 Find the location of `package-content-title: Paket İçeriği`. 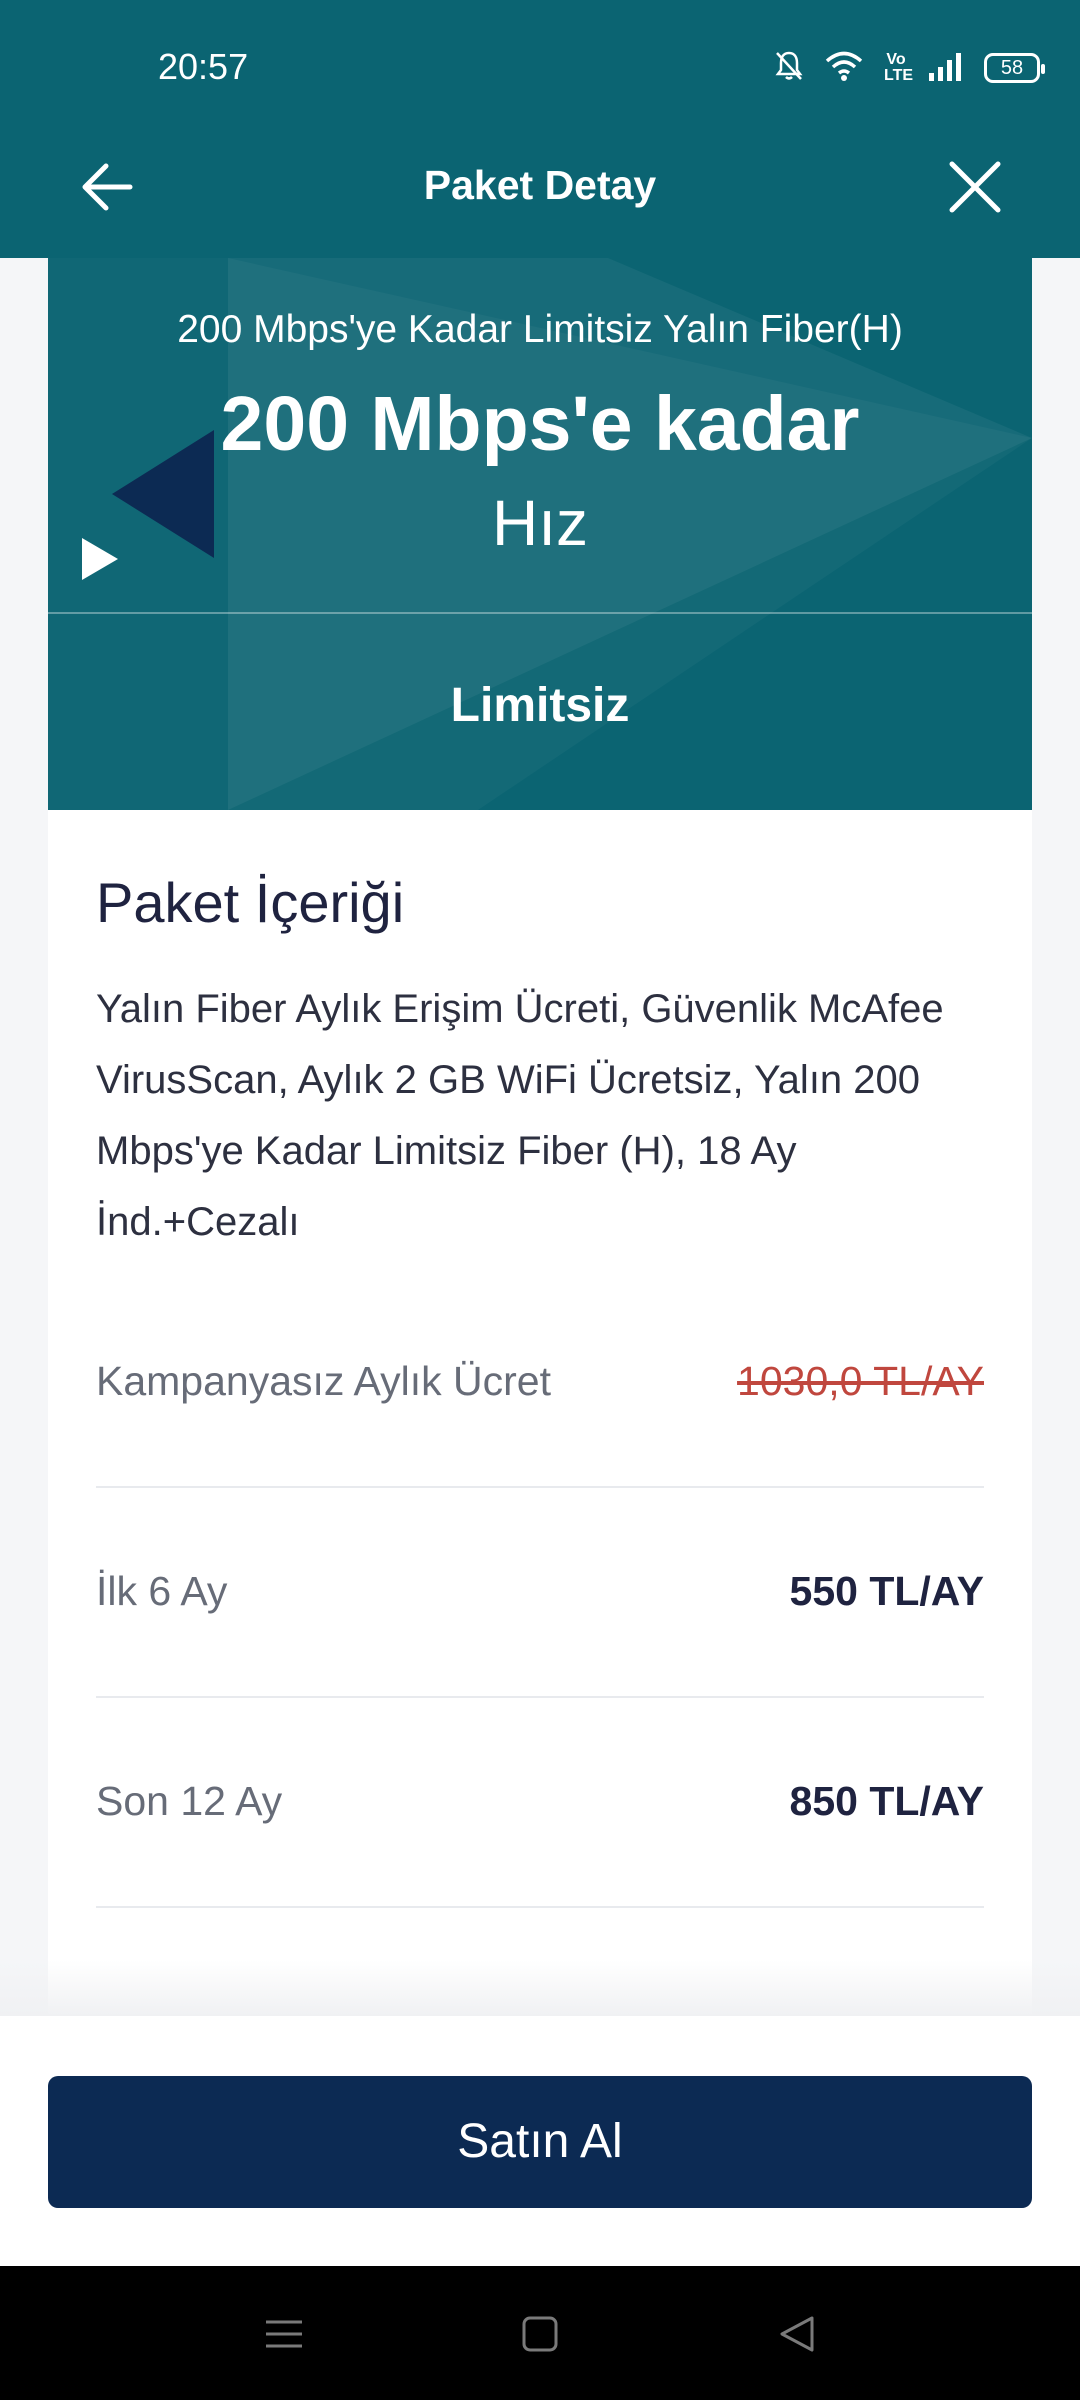

package-content-title: Paket İçeriği is located at coordinates (250, 902).